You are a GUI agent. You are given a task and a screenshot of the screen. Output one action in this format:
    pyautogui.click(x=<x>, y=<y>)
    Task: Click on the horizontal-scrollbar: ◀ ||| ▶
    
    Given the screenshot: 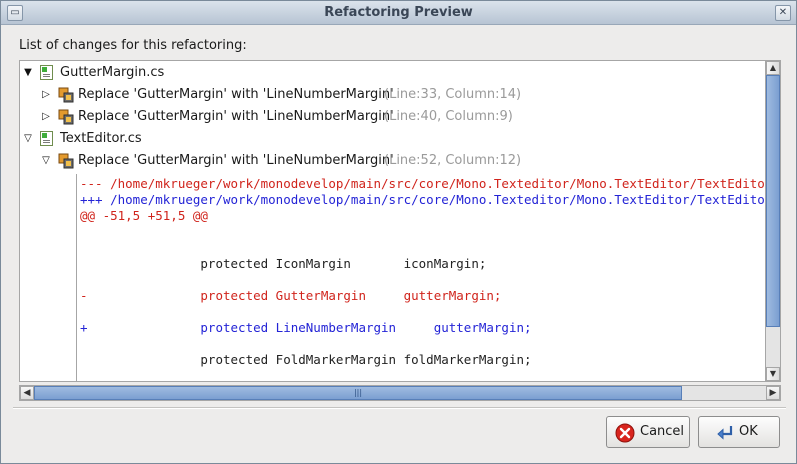 What is the action you would take?
    pyautogui.click(x=400, y=393)
    